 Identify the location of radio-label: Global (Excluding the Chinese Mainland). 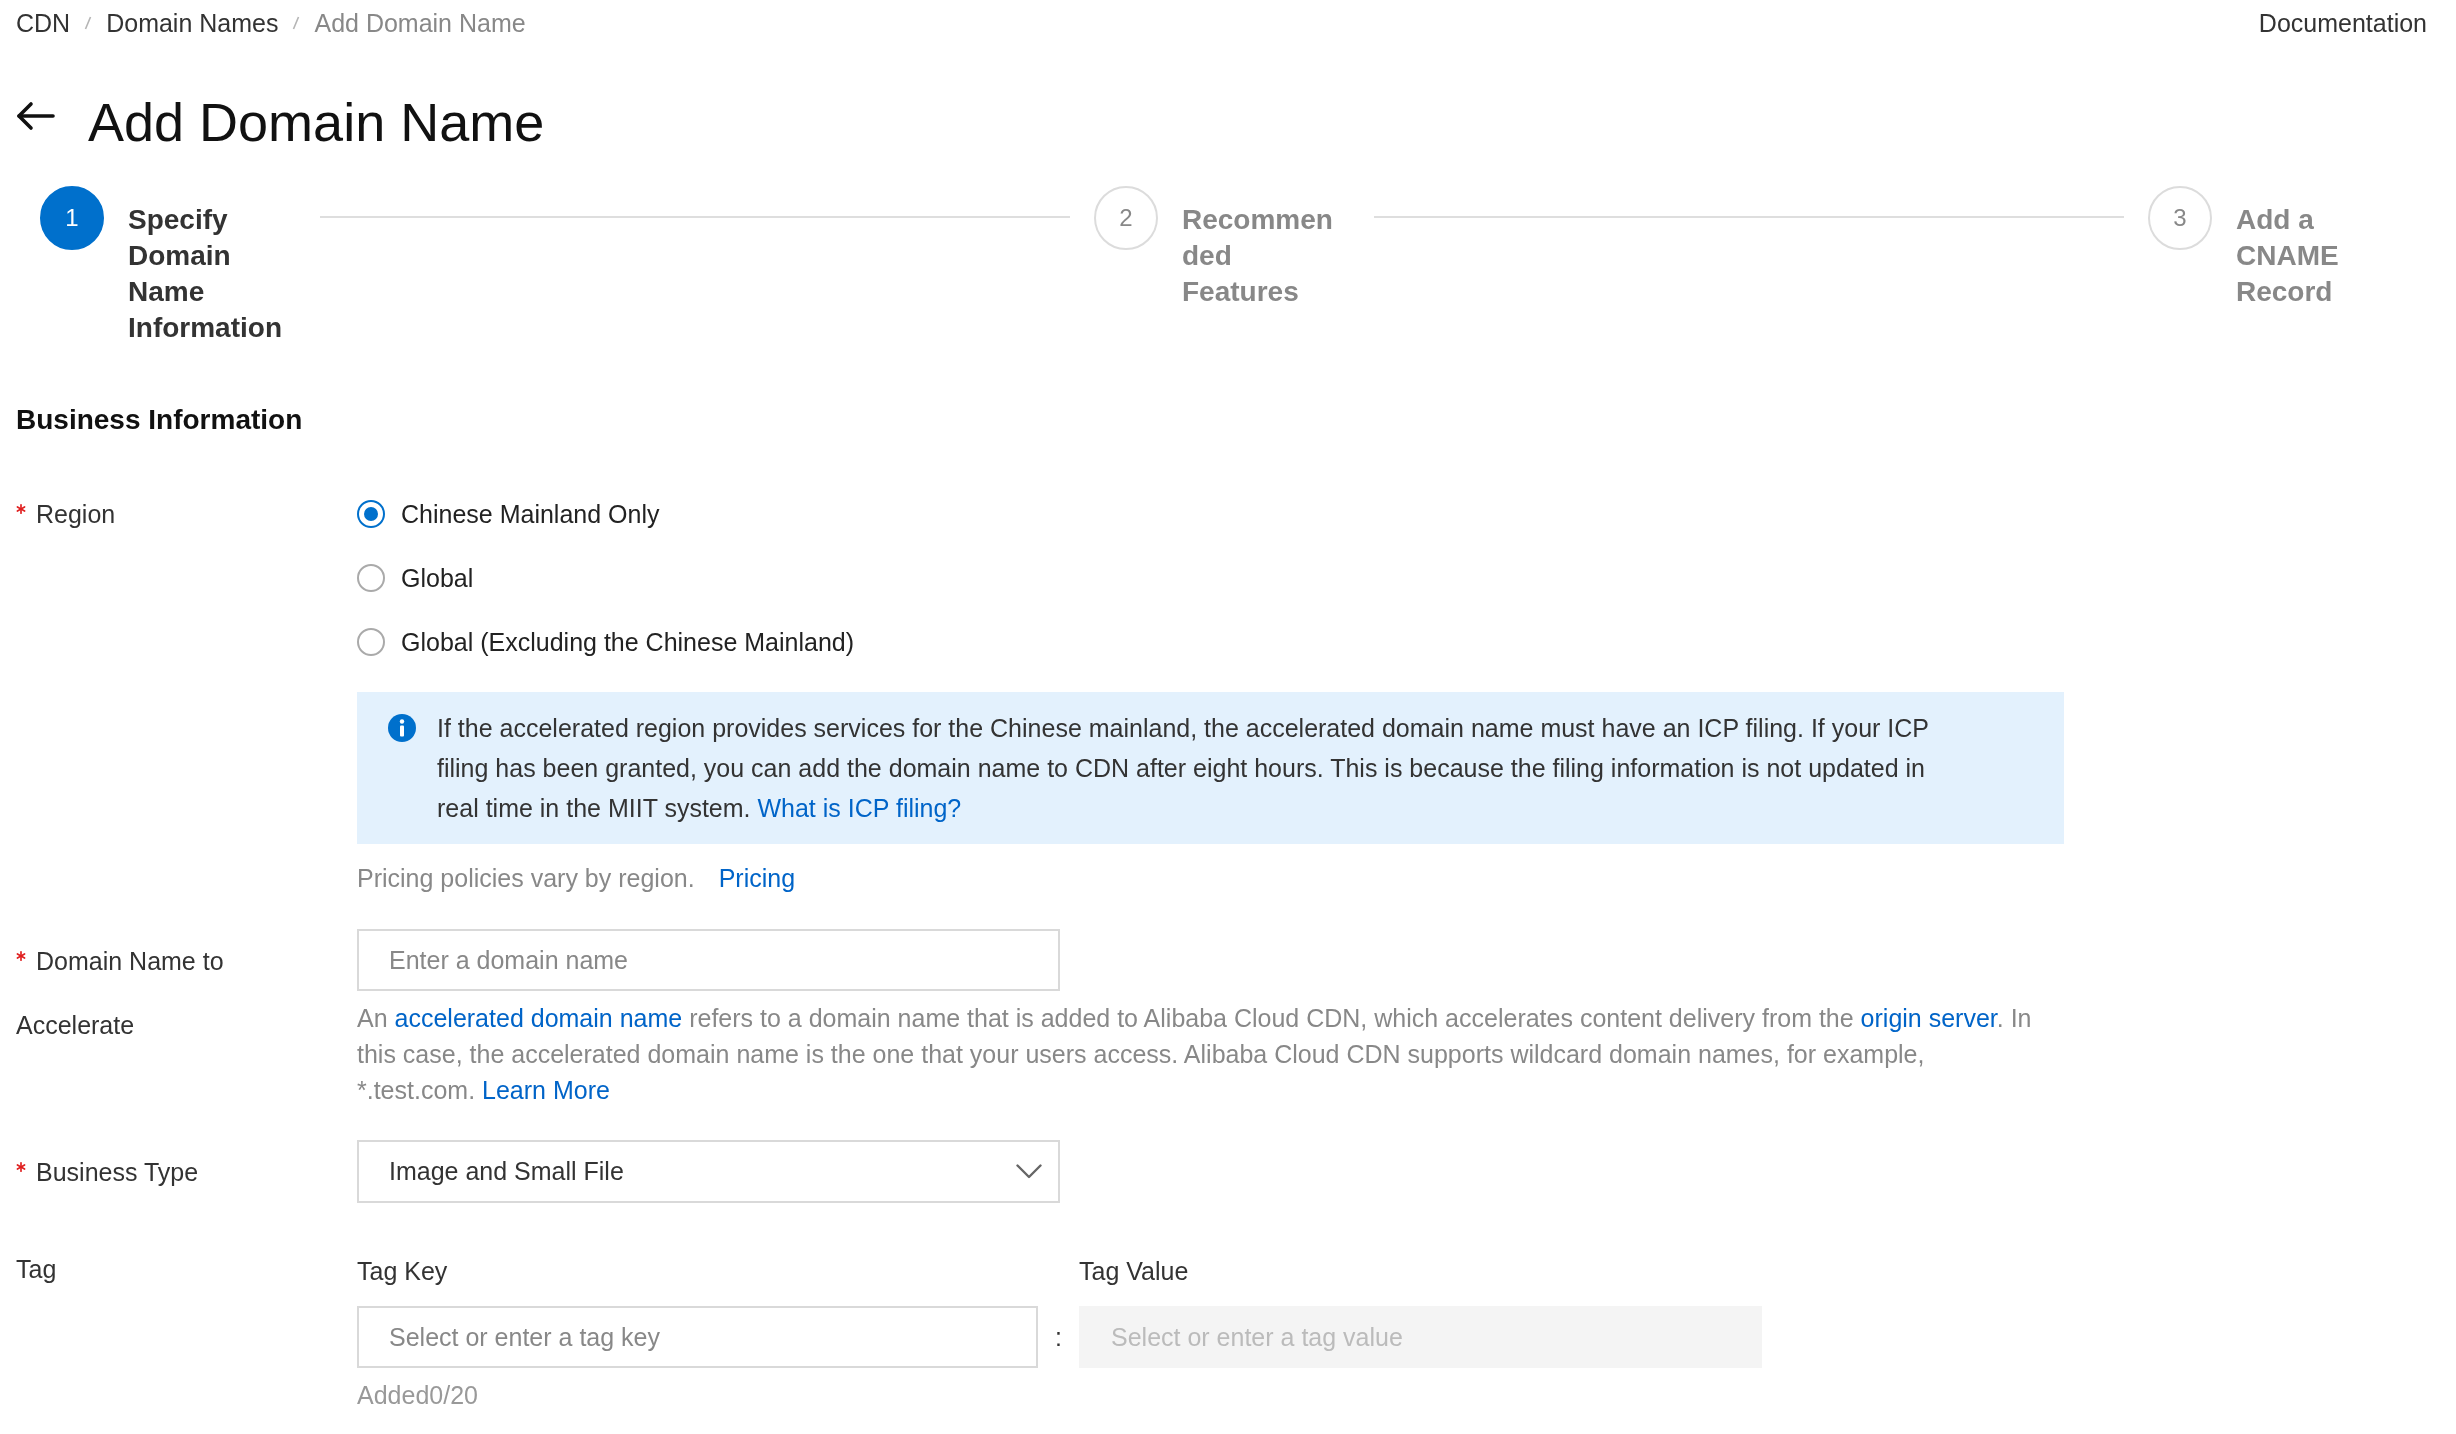
(628, 642).